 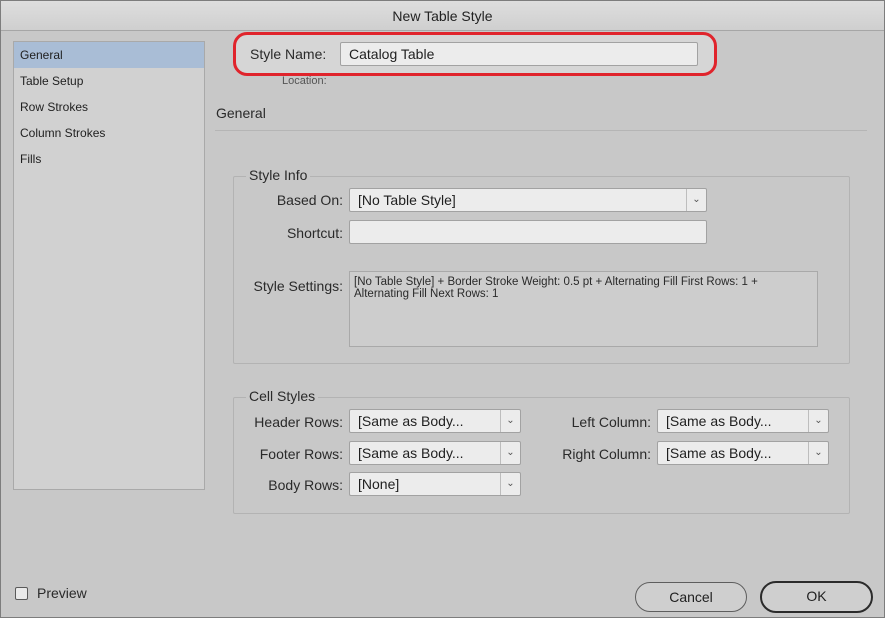 I want to click on based-on-label: Based On:, so click(x=309, y=200).